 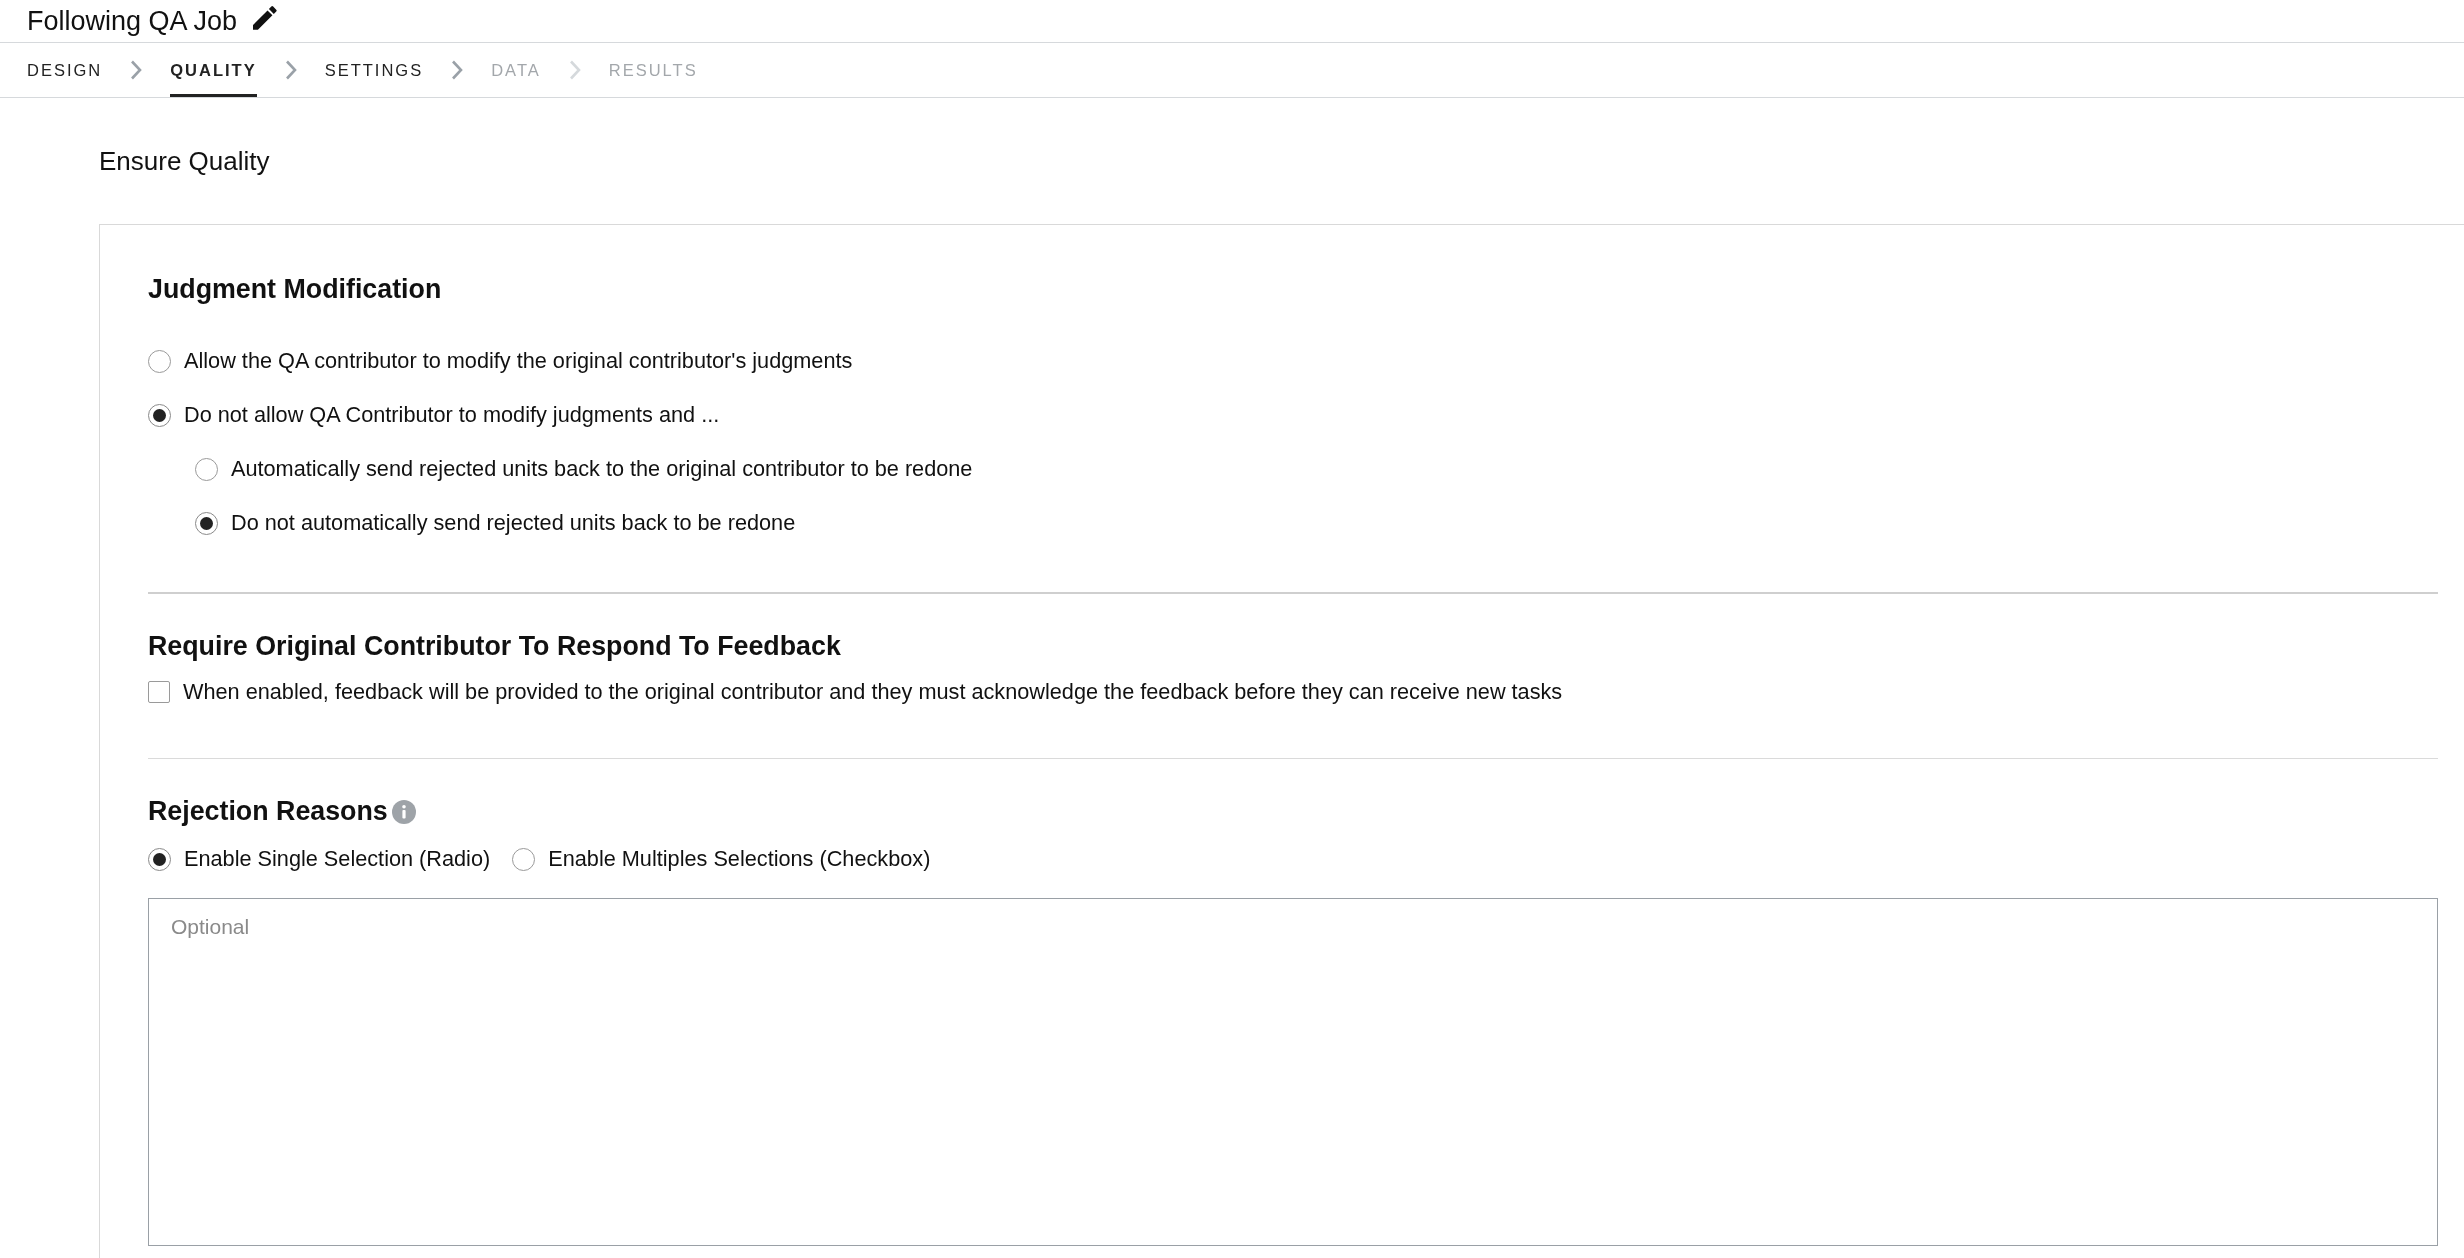 I want to click on page-title: Ensure Quality, so click(x=184, y=161).